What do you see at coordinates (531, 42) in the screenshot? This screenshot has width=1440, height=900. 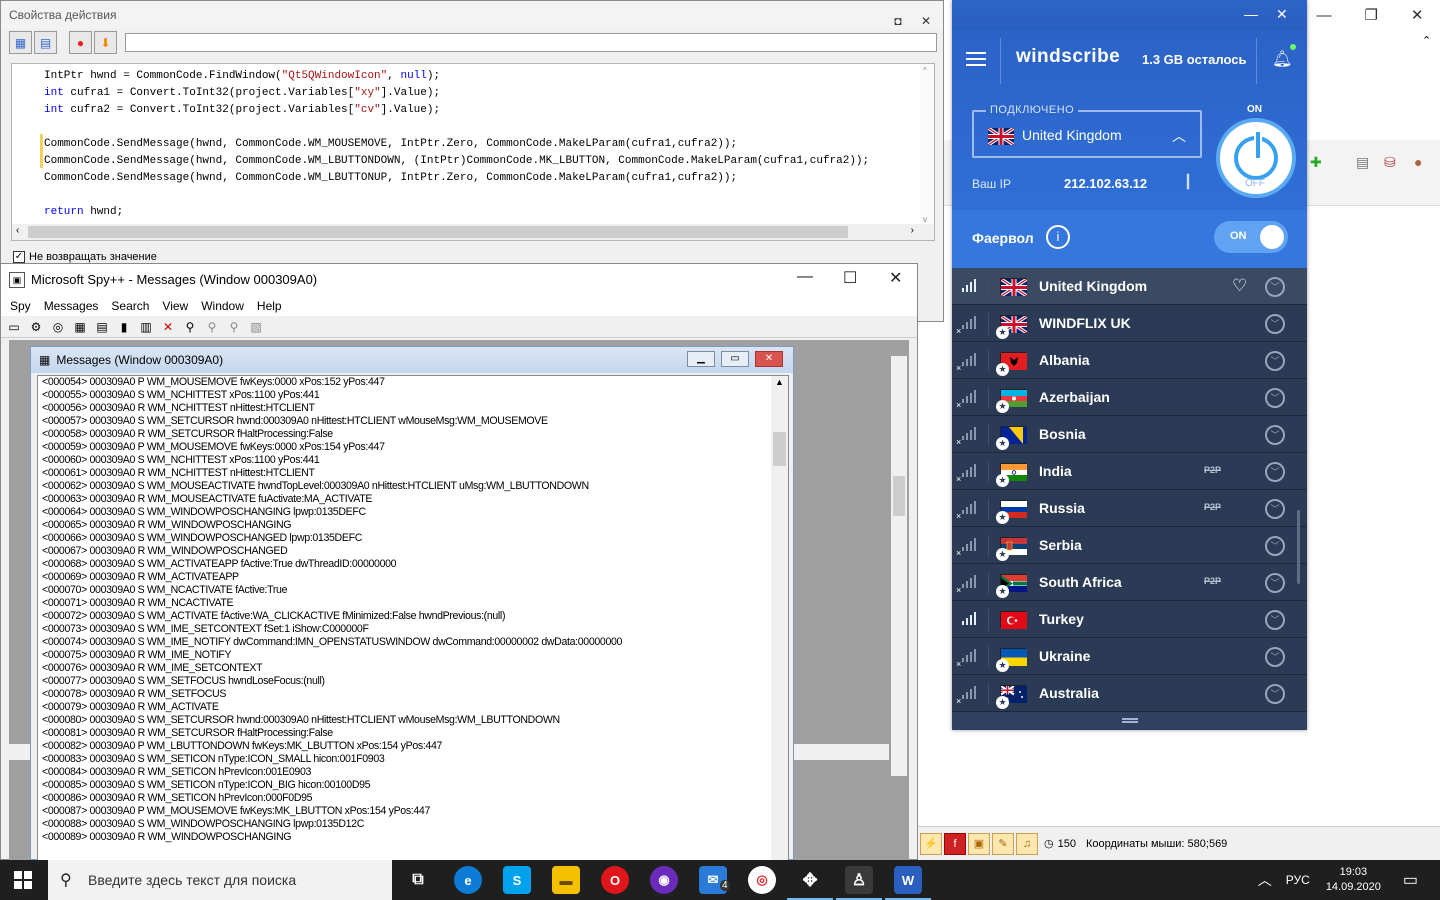 I see `props-input-field` at bounding box center [531, 42].